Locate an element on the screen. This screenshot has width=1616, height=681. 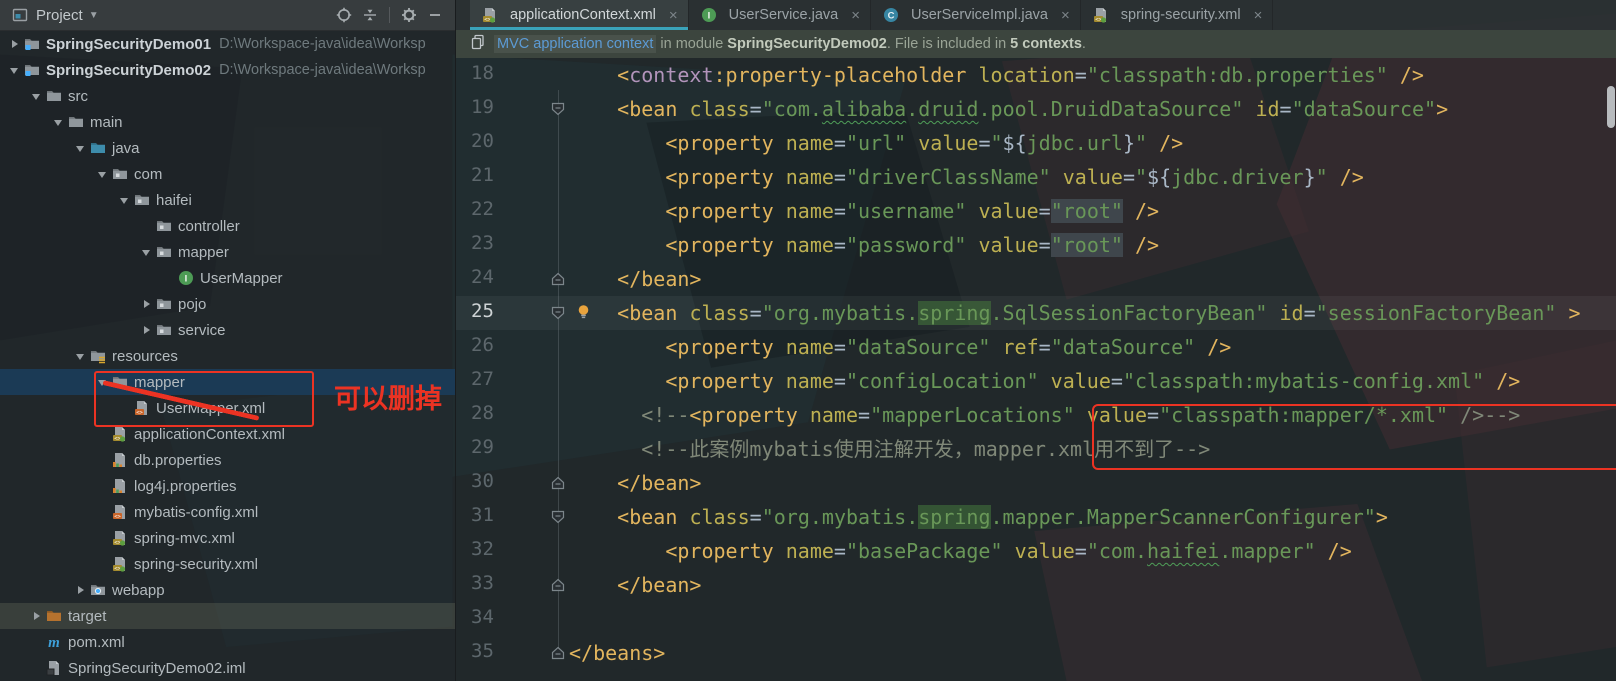
tree-item-controller: controller is located at coordinates (227, 226).